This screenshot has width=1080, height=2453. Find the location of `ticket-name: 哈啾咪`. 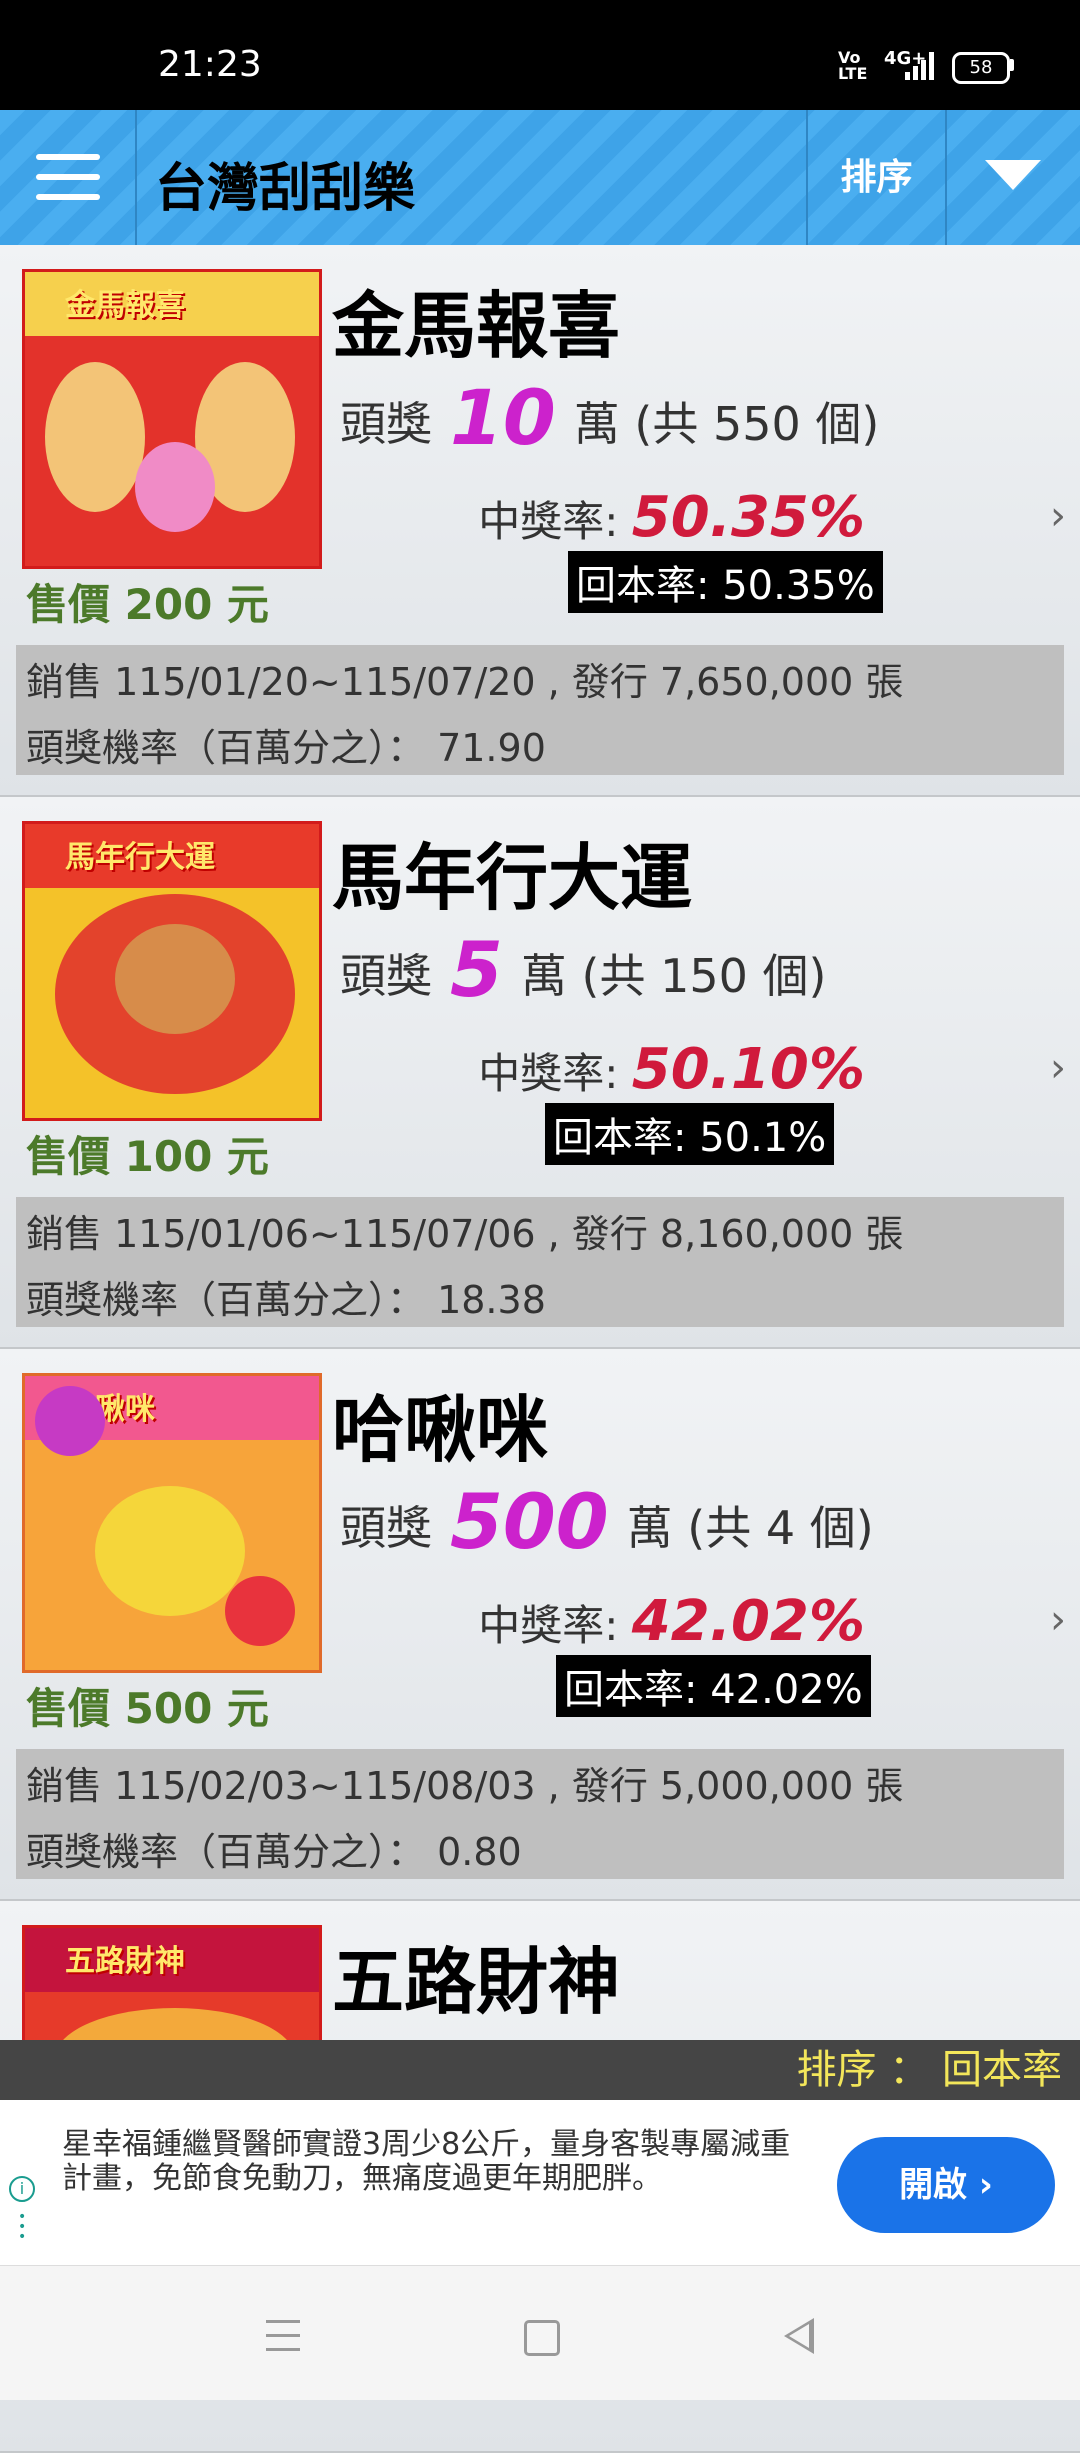

ticket-name: 哈啾咪 is located at coordinates (440, 1430).